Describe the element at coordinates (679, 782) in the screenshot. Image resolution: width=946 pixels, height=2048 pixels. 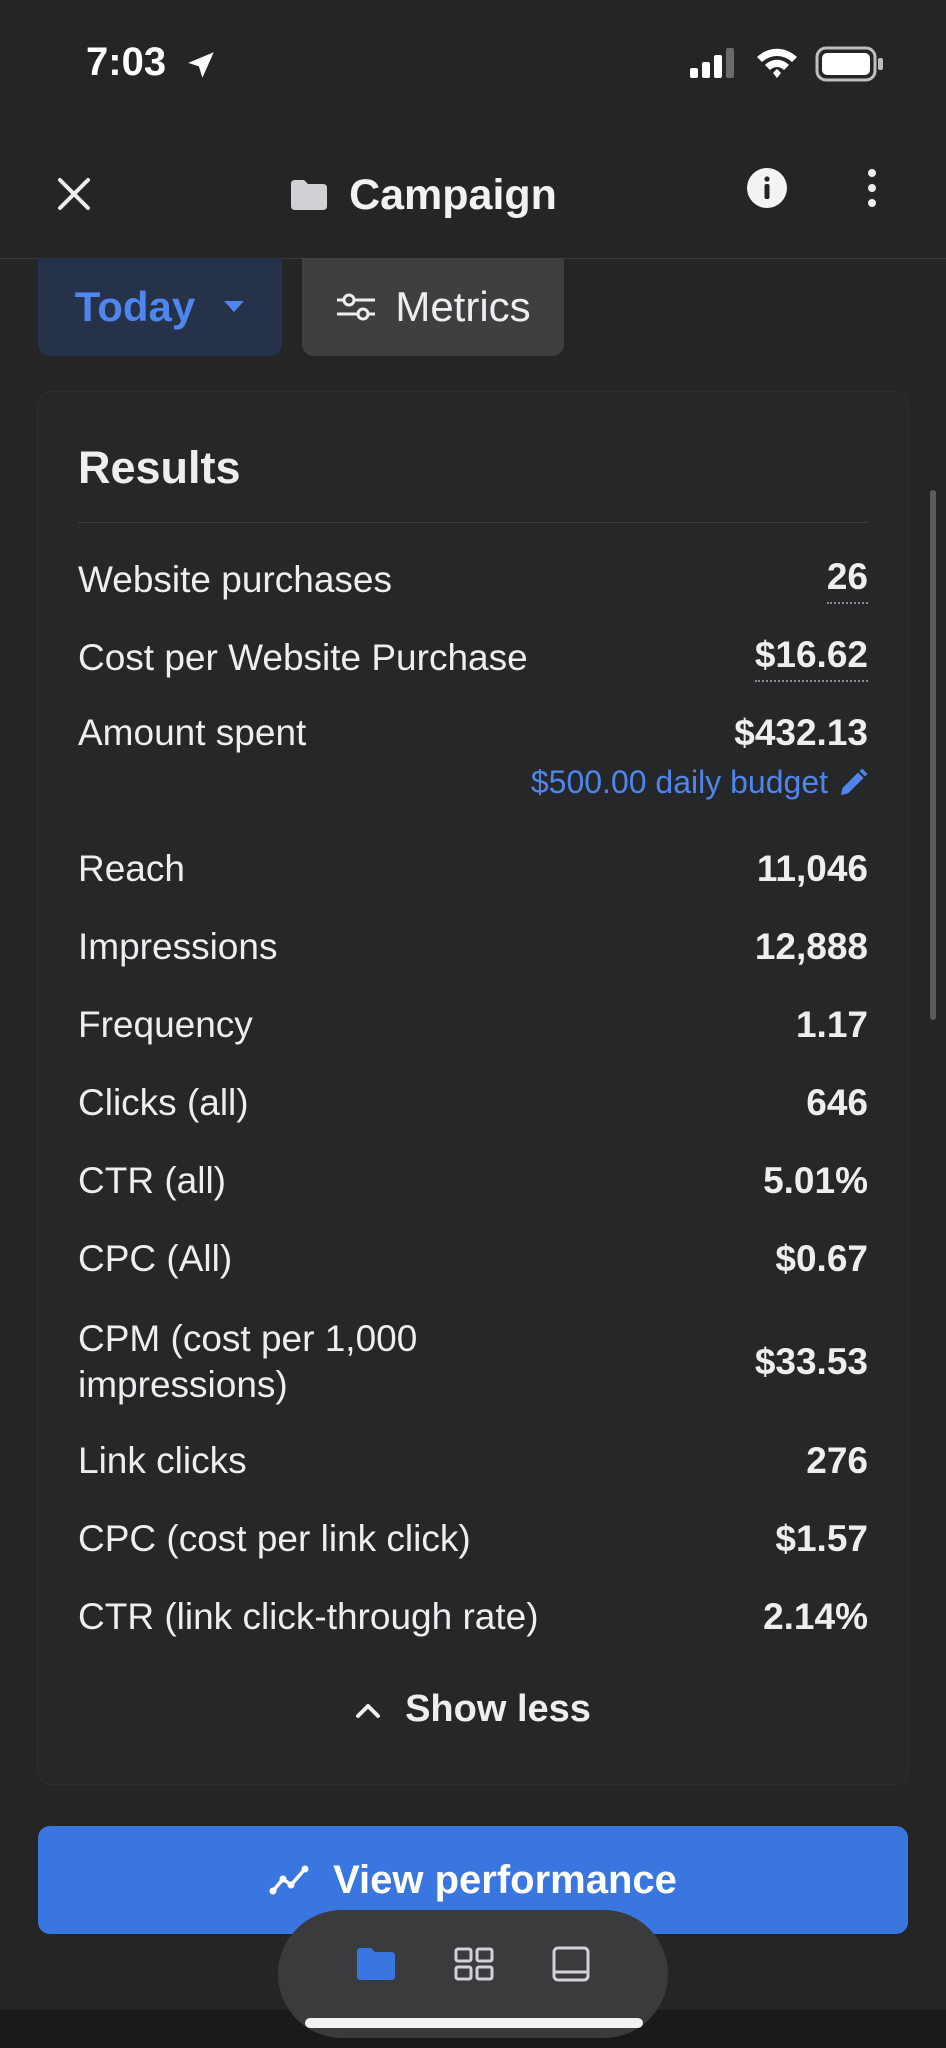
I see `daily-budget-text: $500.00 daily budget` at that location.